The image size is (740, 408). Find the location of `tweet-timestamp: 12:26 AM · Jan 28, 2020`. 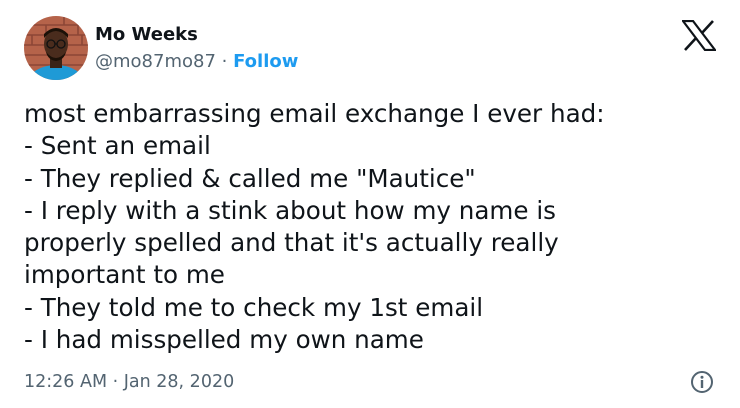

tweet-timestamp: 12:26 AM · Jan 28, 2020 is located at coordinates (129, 382).